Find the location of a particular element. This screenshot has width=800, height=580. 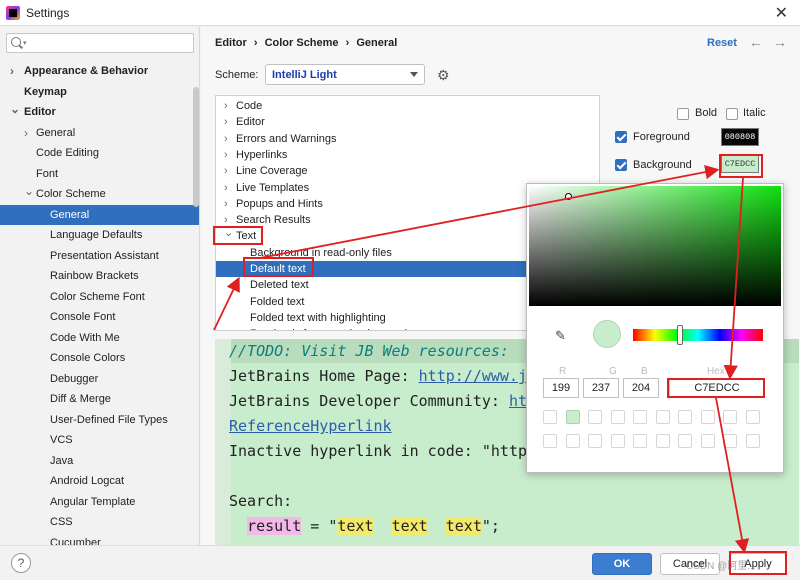

g-field: 237 is located at coordinates (601, 388).